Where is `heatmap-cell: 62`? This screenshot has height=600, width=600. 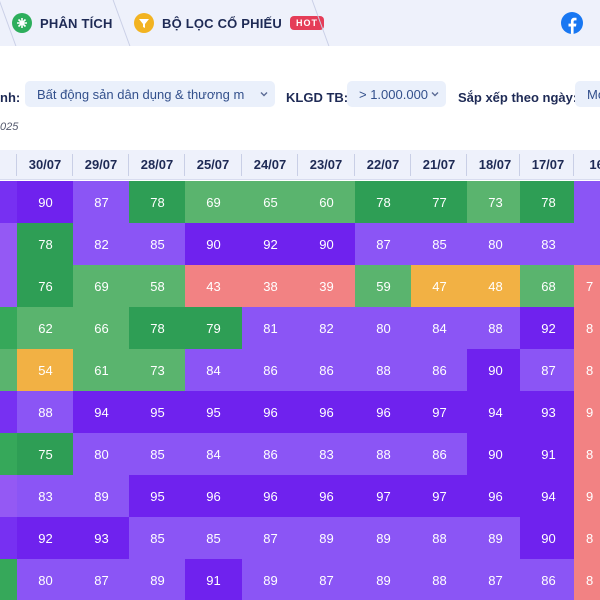
heatmap-cell: 62 is located at coordinates (45, 328).